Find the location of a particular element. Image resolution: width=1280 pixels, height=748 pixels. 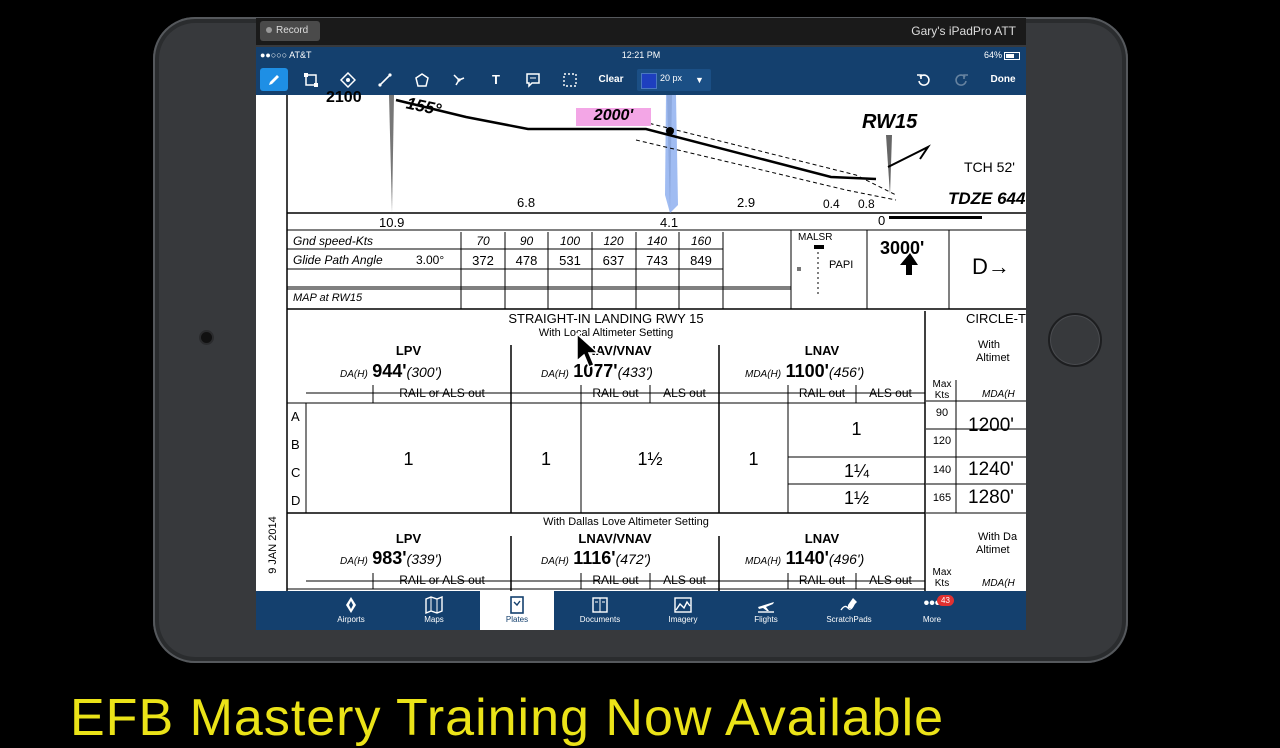

category-d: D is located at coordinates (296, 500).